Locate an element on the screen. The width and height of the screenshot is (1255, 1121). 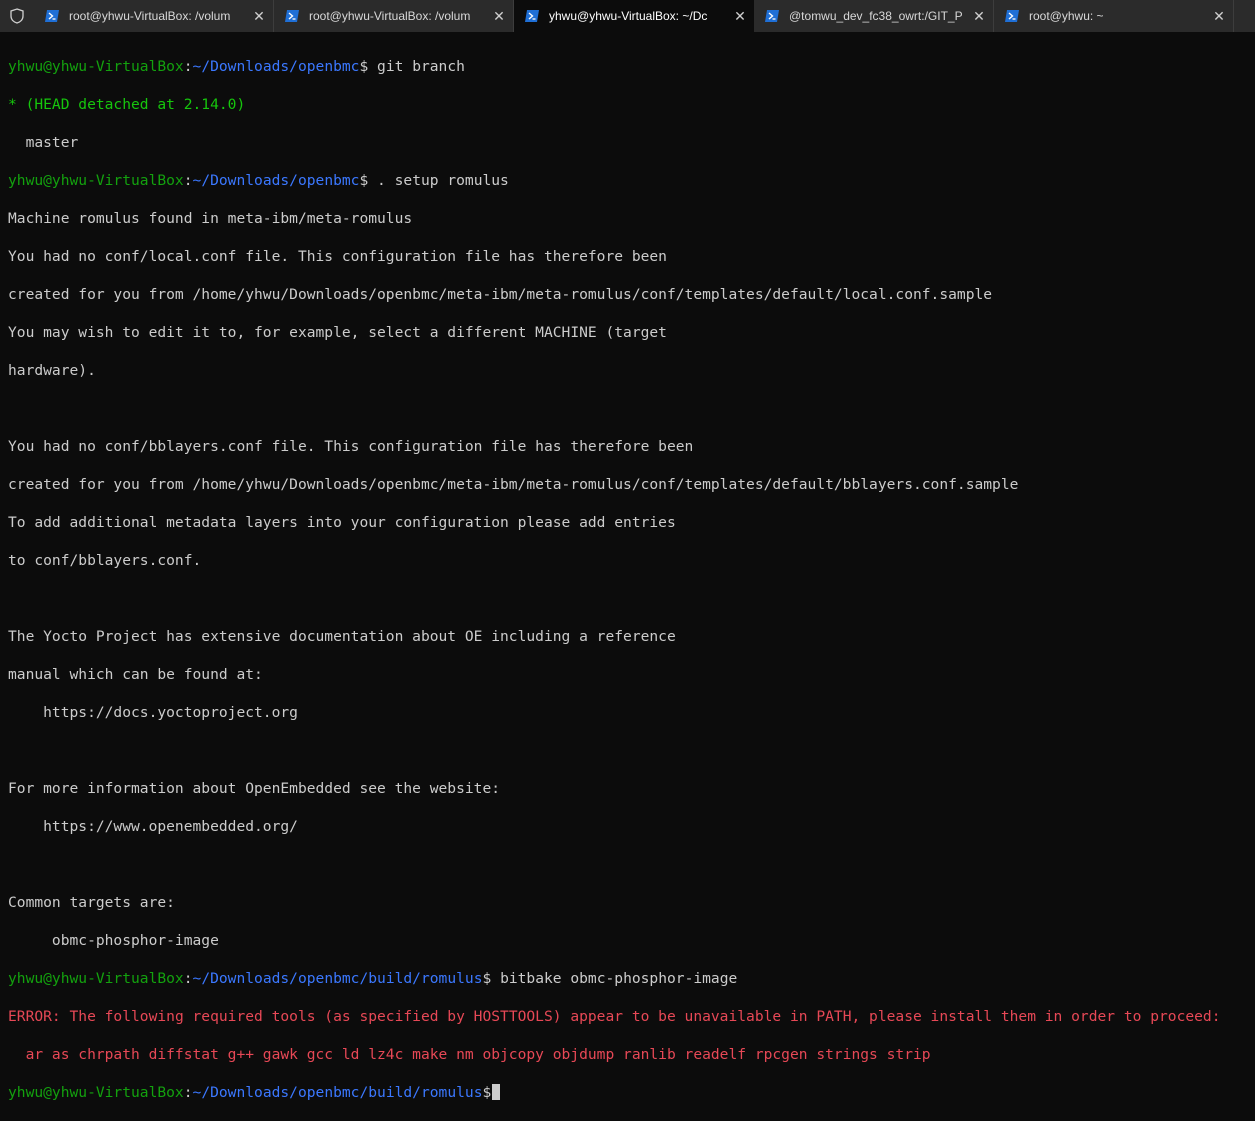
command-text: bitbake obmc-phosphor-image is located at coordinates (614, 978).